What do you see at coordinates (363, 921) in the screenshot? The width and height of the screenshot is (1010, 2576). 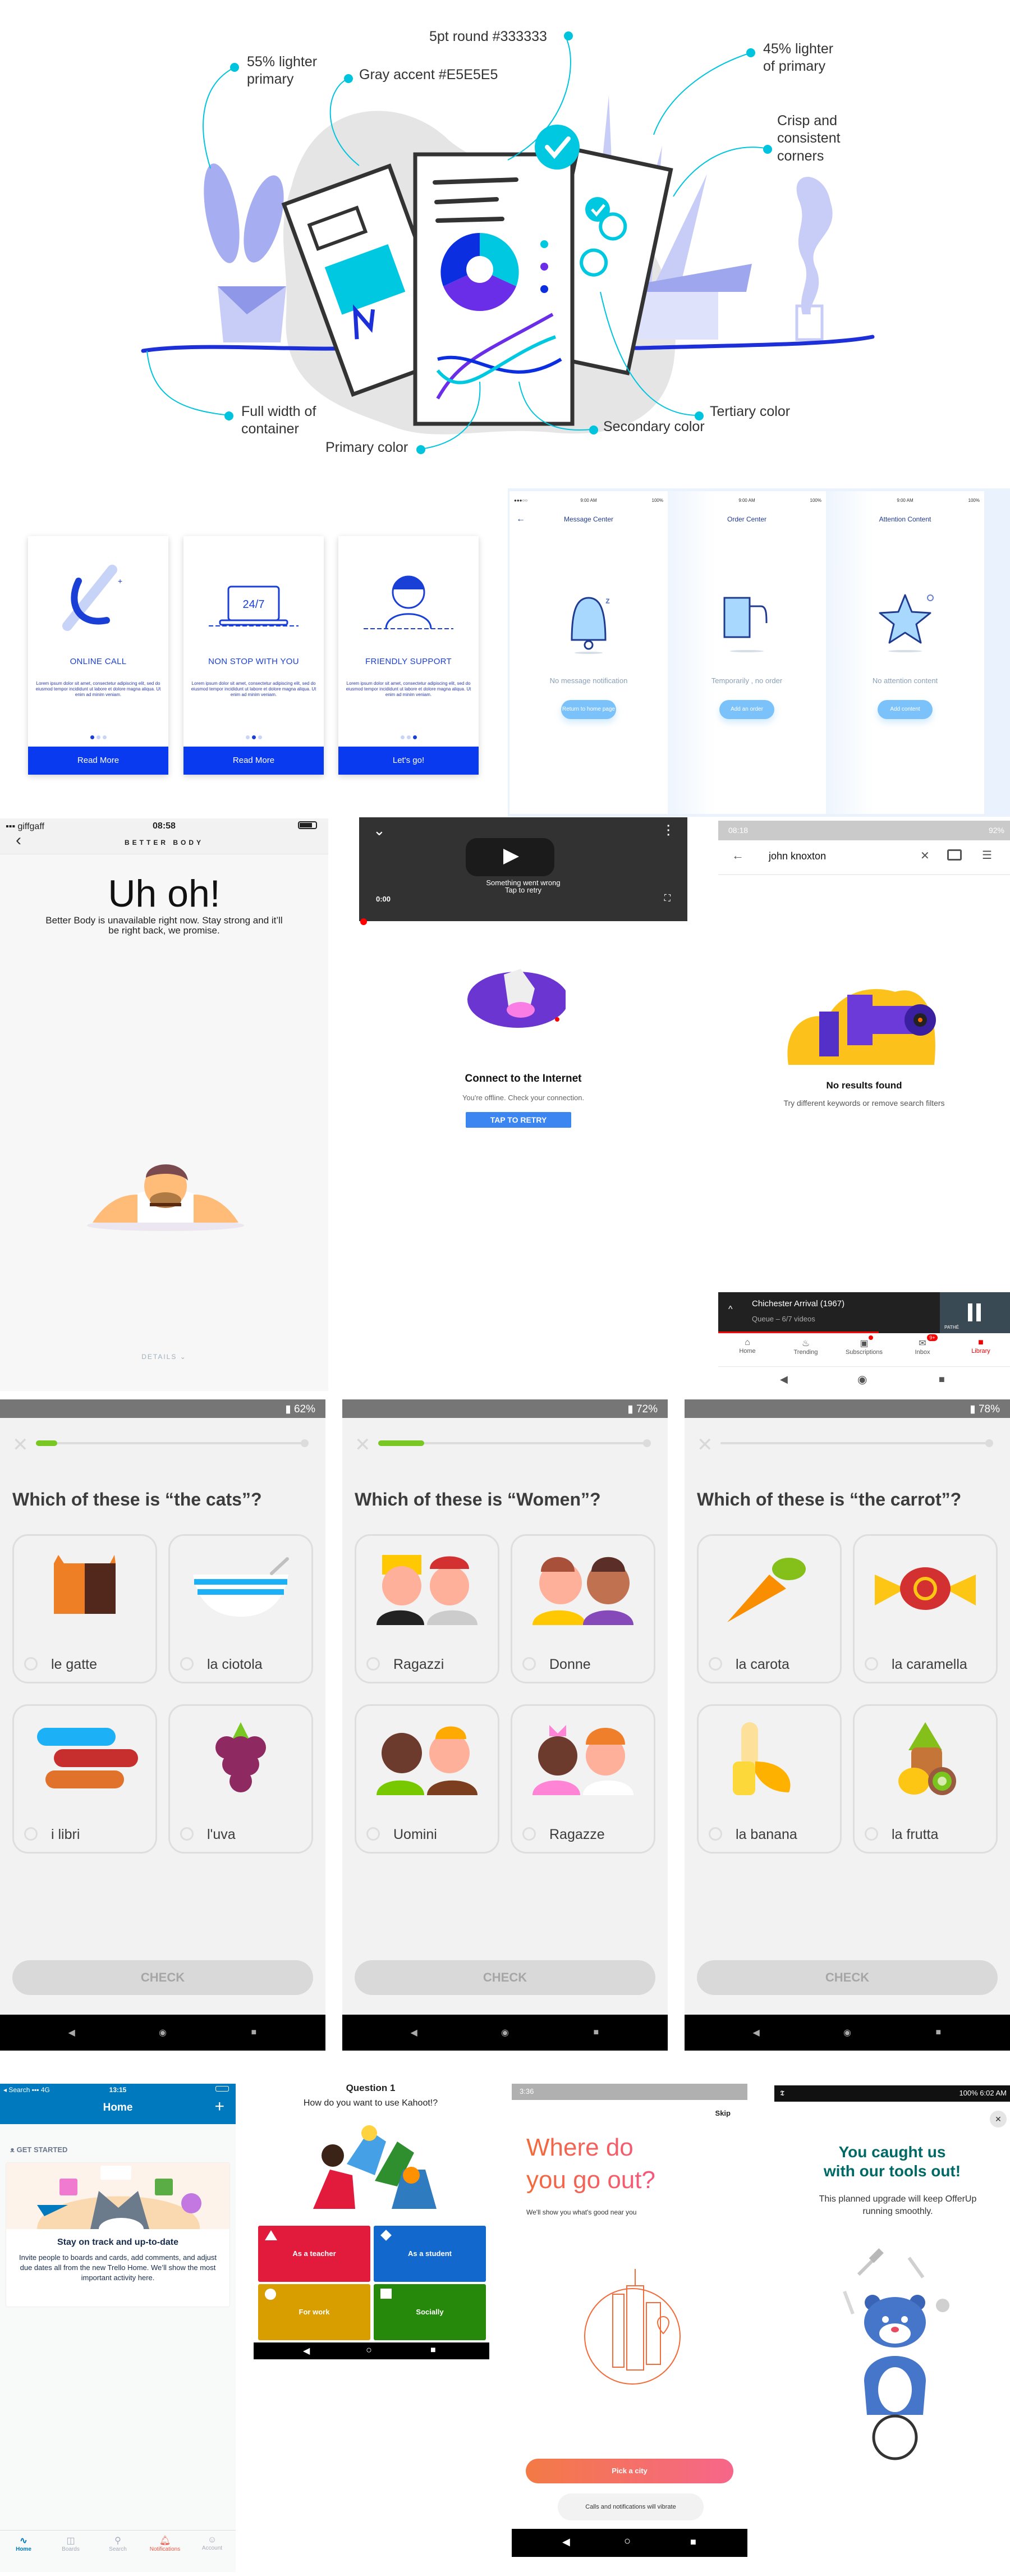 I see `progress-scrubber` at bounding box center [363, 921].